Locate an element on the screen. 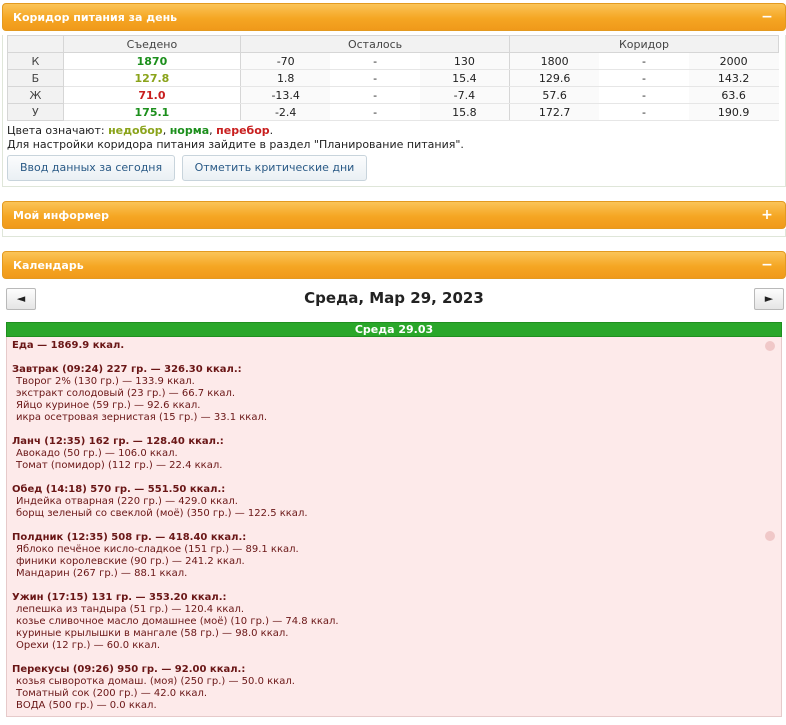 This screenshot has width=786, height=725. corridor-row: Б 127.8 1.8-15.4 129.6-143.2 is located at coordinates (393, 78).